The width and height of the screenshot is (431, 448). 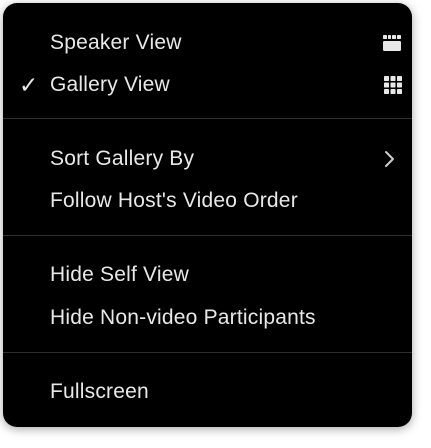 I want to click on chevron-right-icon, so click(x=389, y=159).